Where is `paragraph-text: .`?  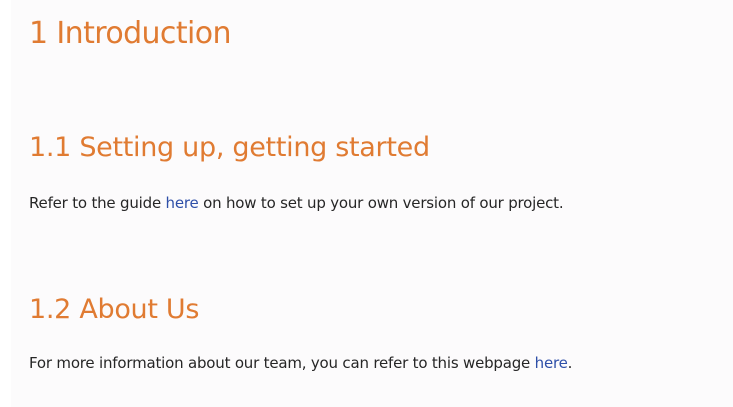
paragraph-text: . is located at coordinates (570, 363).